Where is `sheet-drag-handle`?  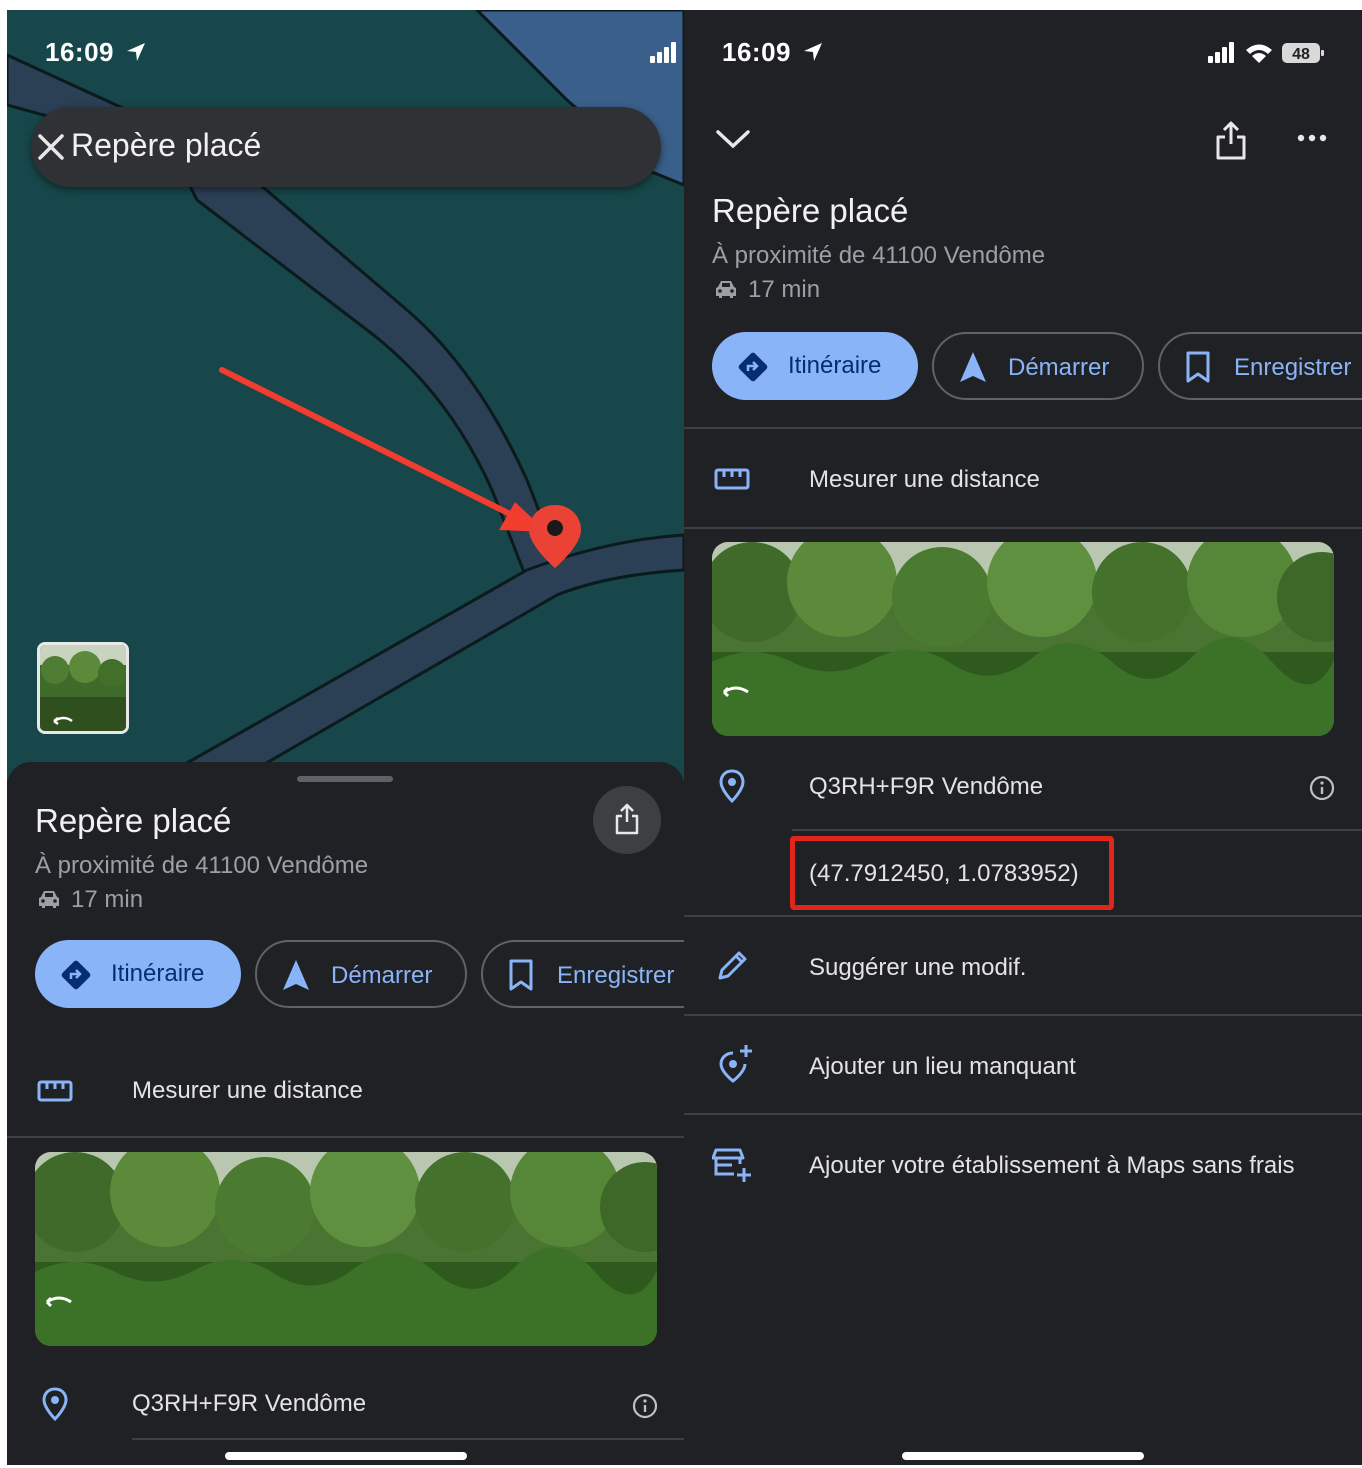 sheet-drag-handle is located at coordinates (345, 779).